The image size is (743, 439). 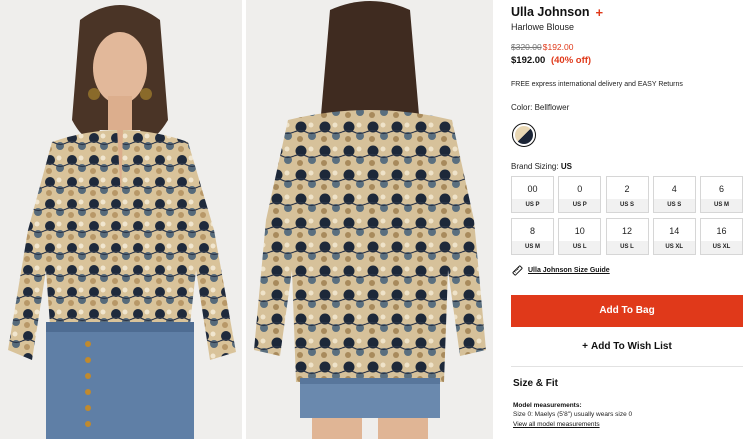 I want to click on size-option-2: 2 US S, so click(x=627, y=194).